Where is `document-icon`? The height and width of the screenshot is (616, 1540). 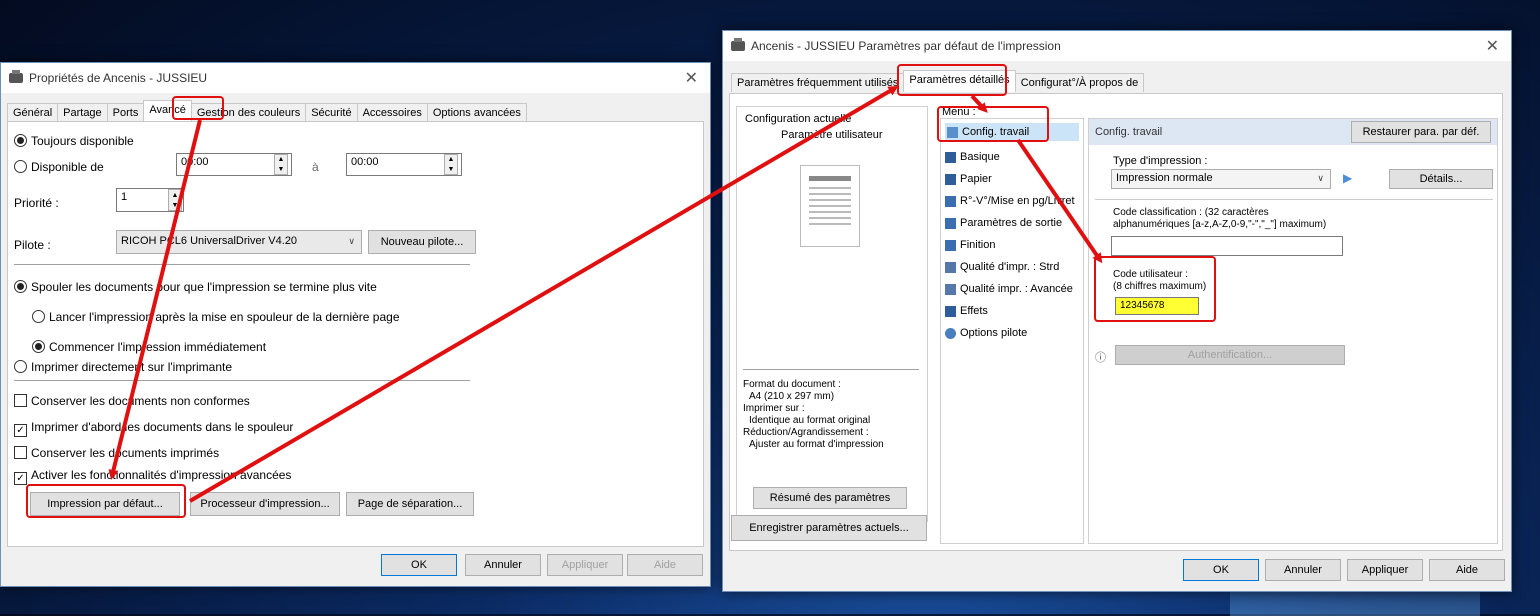 document-icon is located at coordinates (950, 157).